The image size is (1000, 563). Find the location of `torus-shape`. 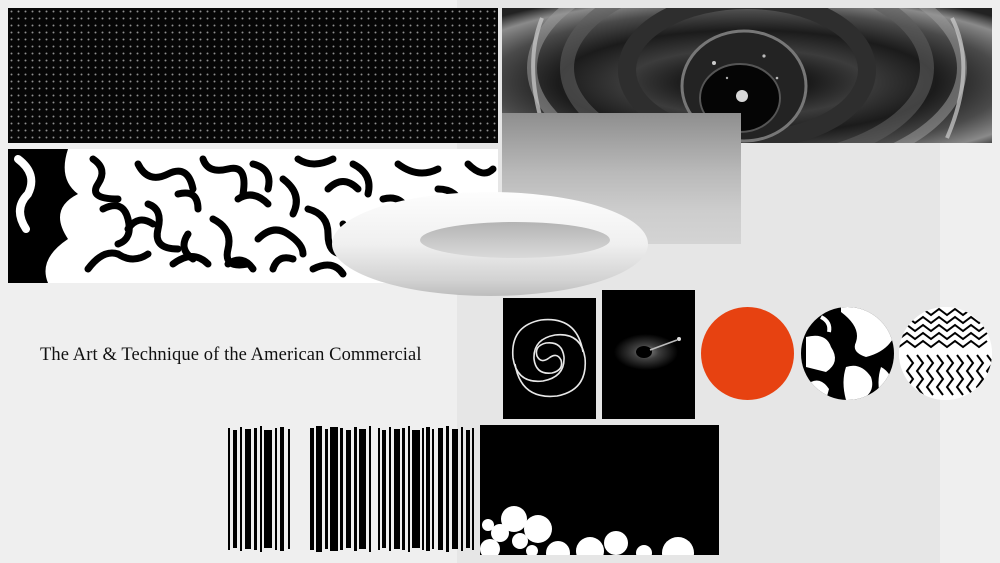

torus-shape is located at coordinates (490, 244).